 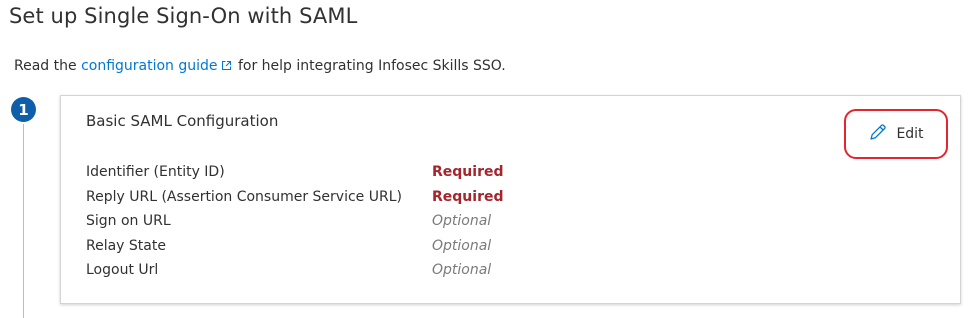 What do you see at coordinates (155, 172) in the screenshot?
I see `field-label: Identifier (Entity ID)` at bounding box center [155, 172].